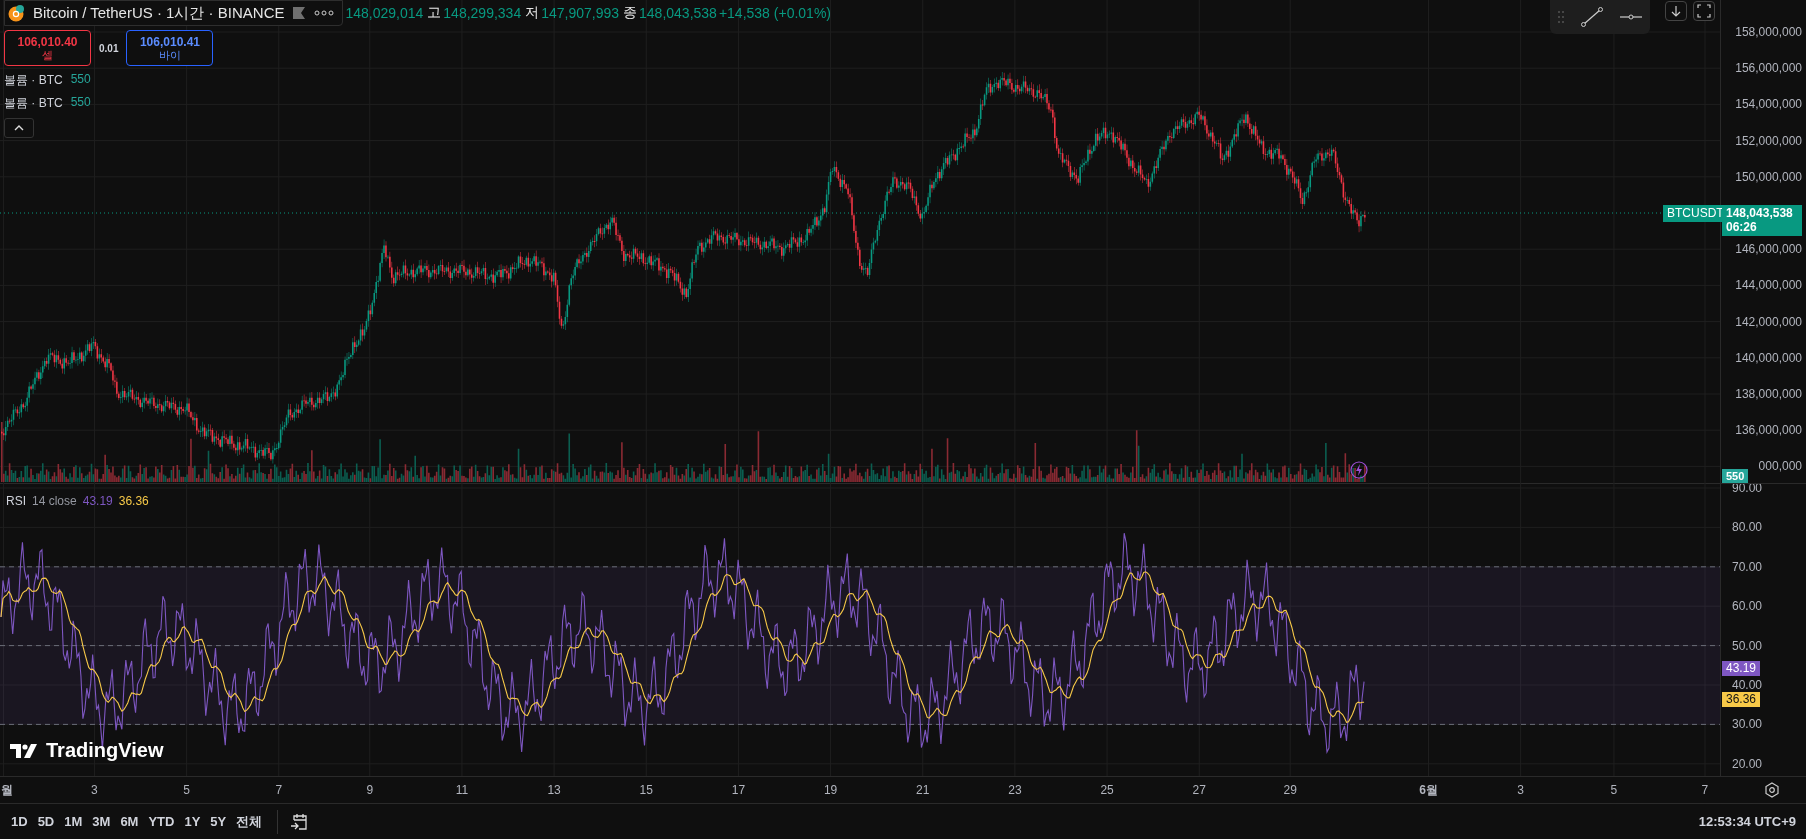 The width and height of the screenshot is (1806, 839). I want to click on arrow-down-icon, so click(1676, 11).